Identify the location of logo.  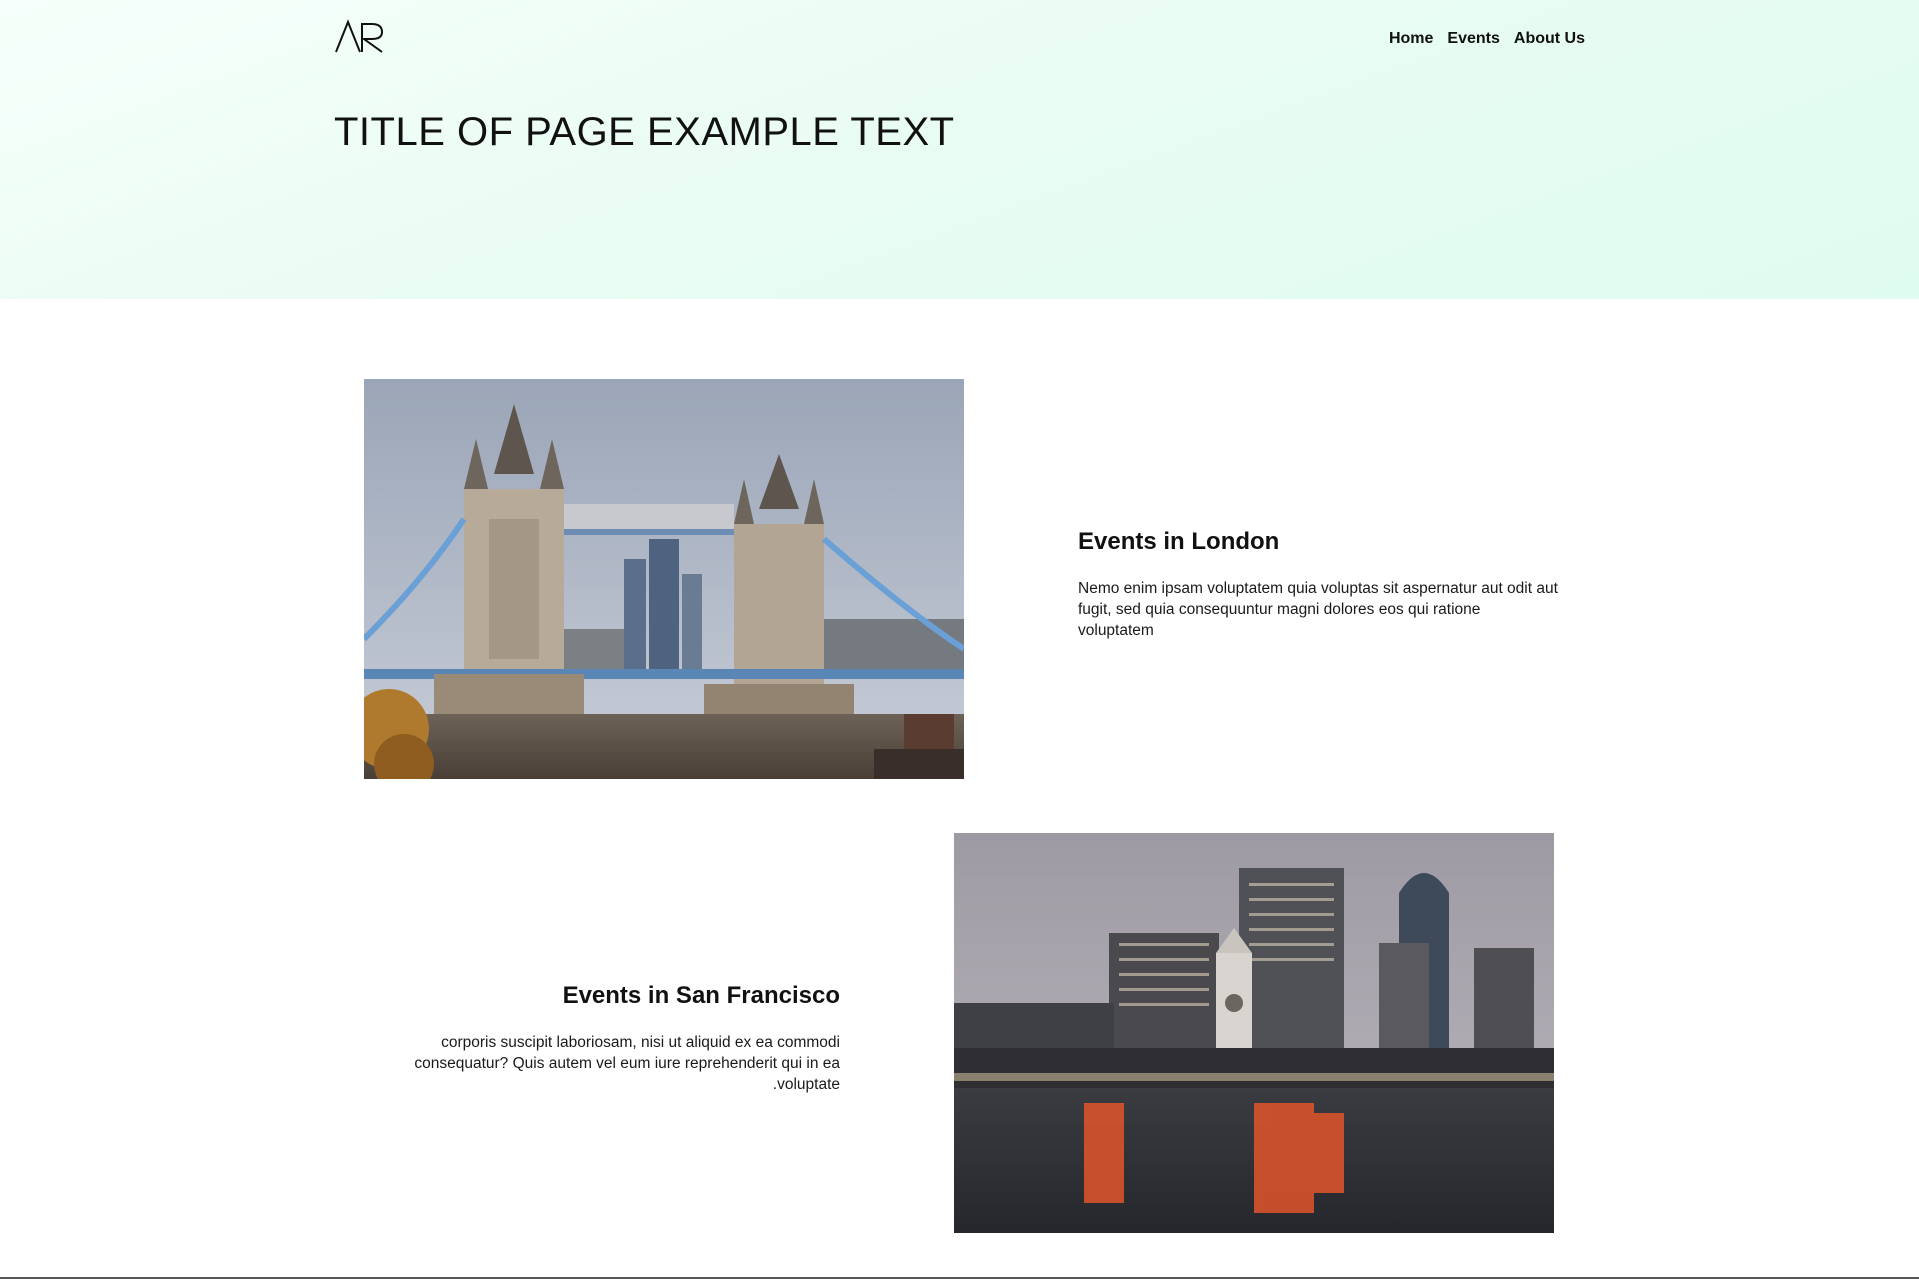
(361, 37).